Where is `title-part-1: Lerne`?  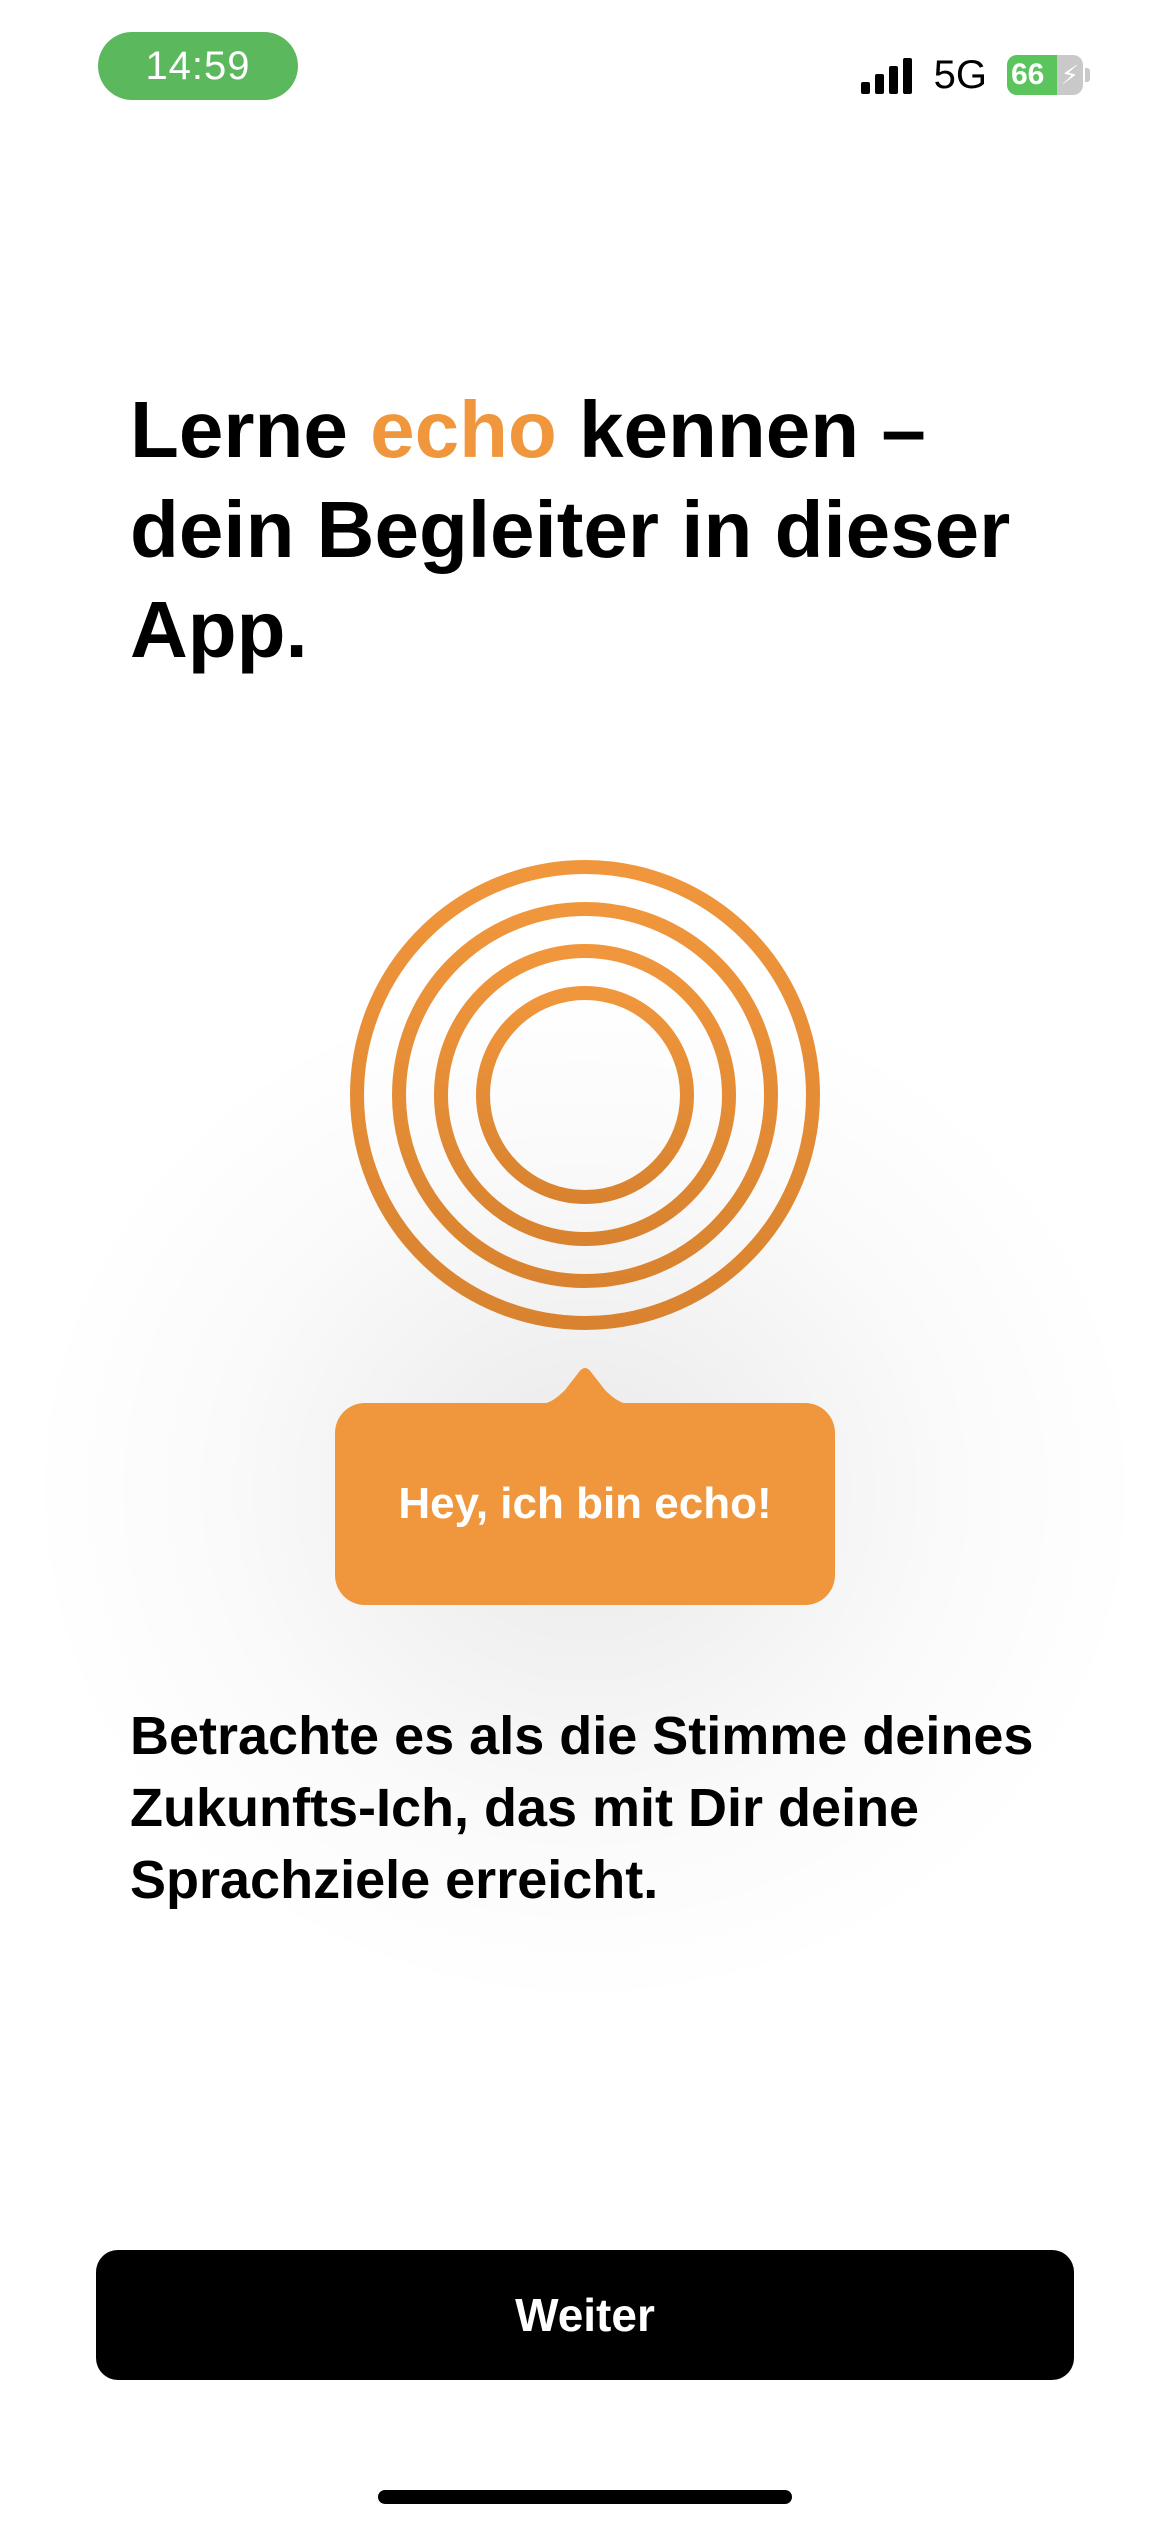 title-part-1: Lerne is located at coordinates (250, 429).